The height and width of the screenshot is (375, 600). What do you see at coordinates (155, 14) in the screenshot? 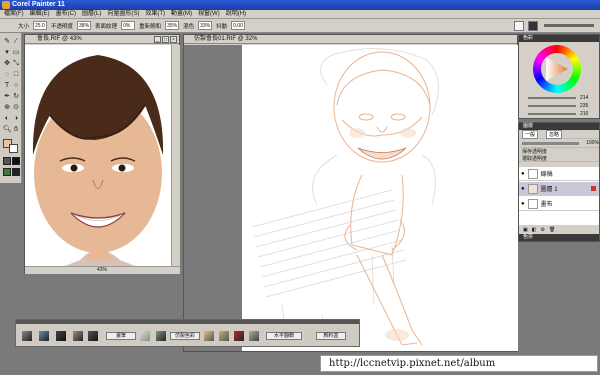
I see `menu-effects: 效果(T)` at bounding box center [155, 14].